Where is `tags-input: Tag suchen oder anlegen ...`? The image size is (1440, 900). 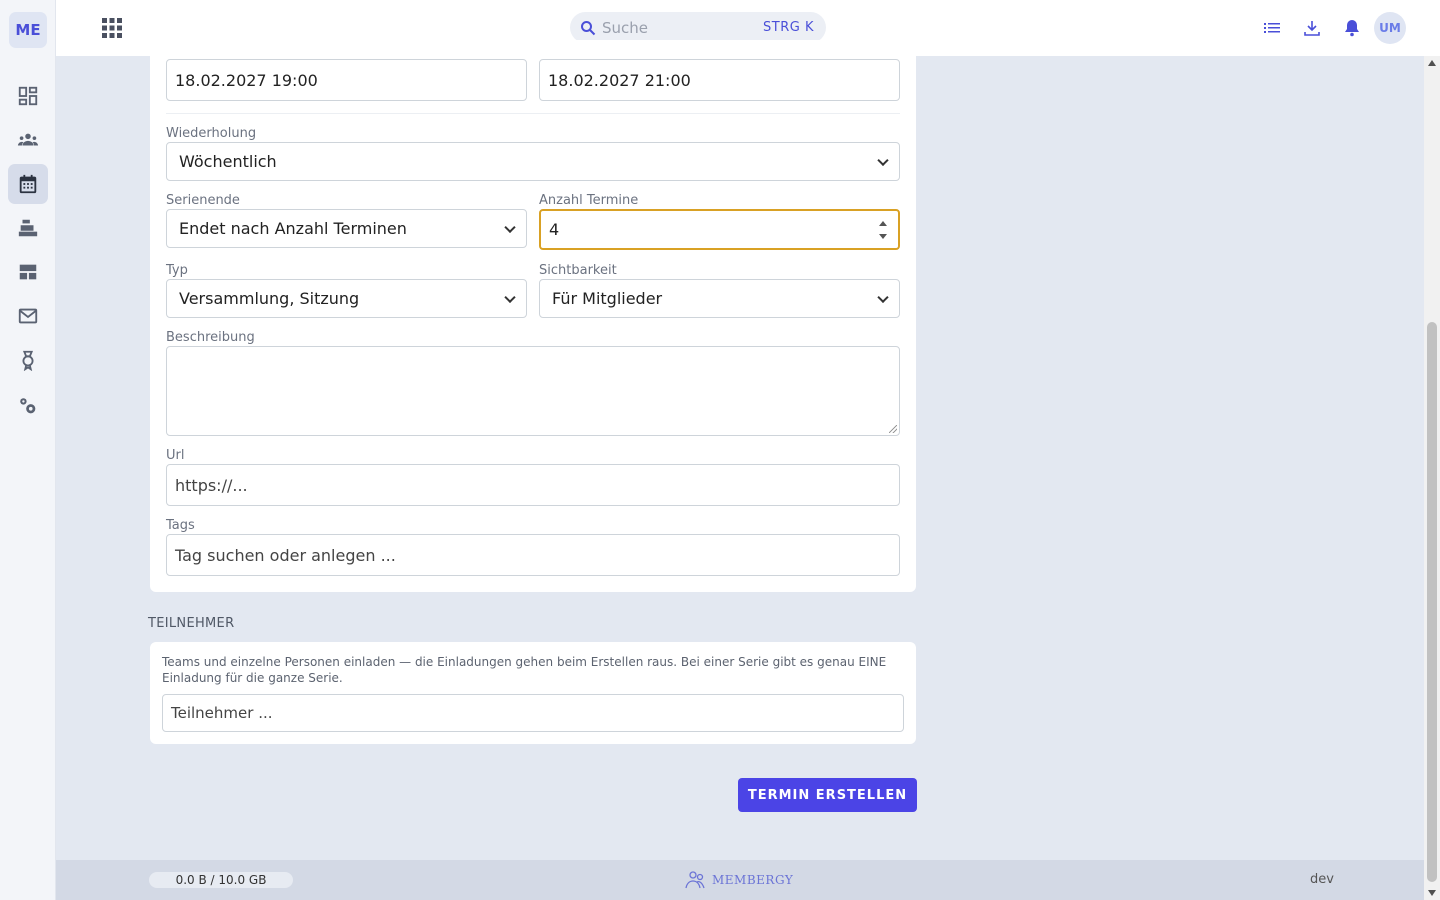 tags-input: Tag suchen oder anlegen ... is located at coordinates (533, 555).